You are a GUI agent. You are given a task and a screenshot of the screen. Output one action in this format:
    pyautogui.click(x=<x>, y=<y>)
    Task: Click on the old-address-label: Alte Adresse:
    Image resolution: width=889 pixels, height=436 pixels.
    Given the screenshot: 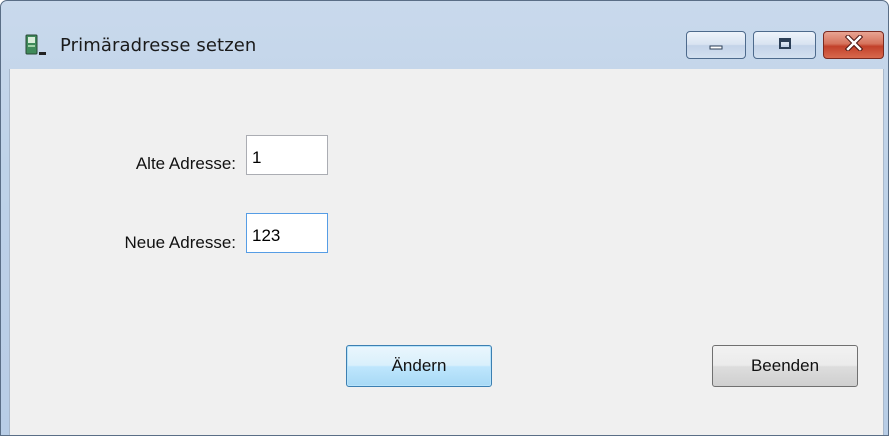 What is the action you would take?
    pyautogui.click(x=185, y=163)
    